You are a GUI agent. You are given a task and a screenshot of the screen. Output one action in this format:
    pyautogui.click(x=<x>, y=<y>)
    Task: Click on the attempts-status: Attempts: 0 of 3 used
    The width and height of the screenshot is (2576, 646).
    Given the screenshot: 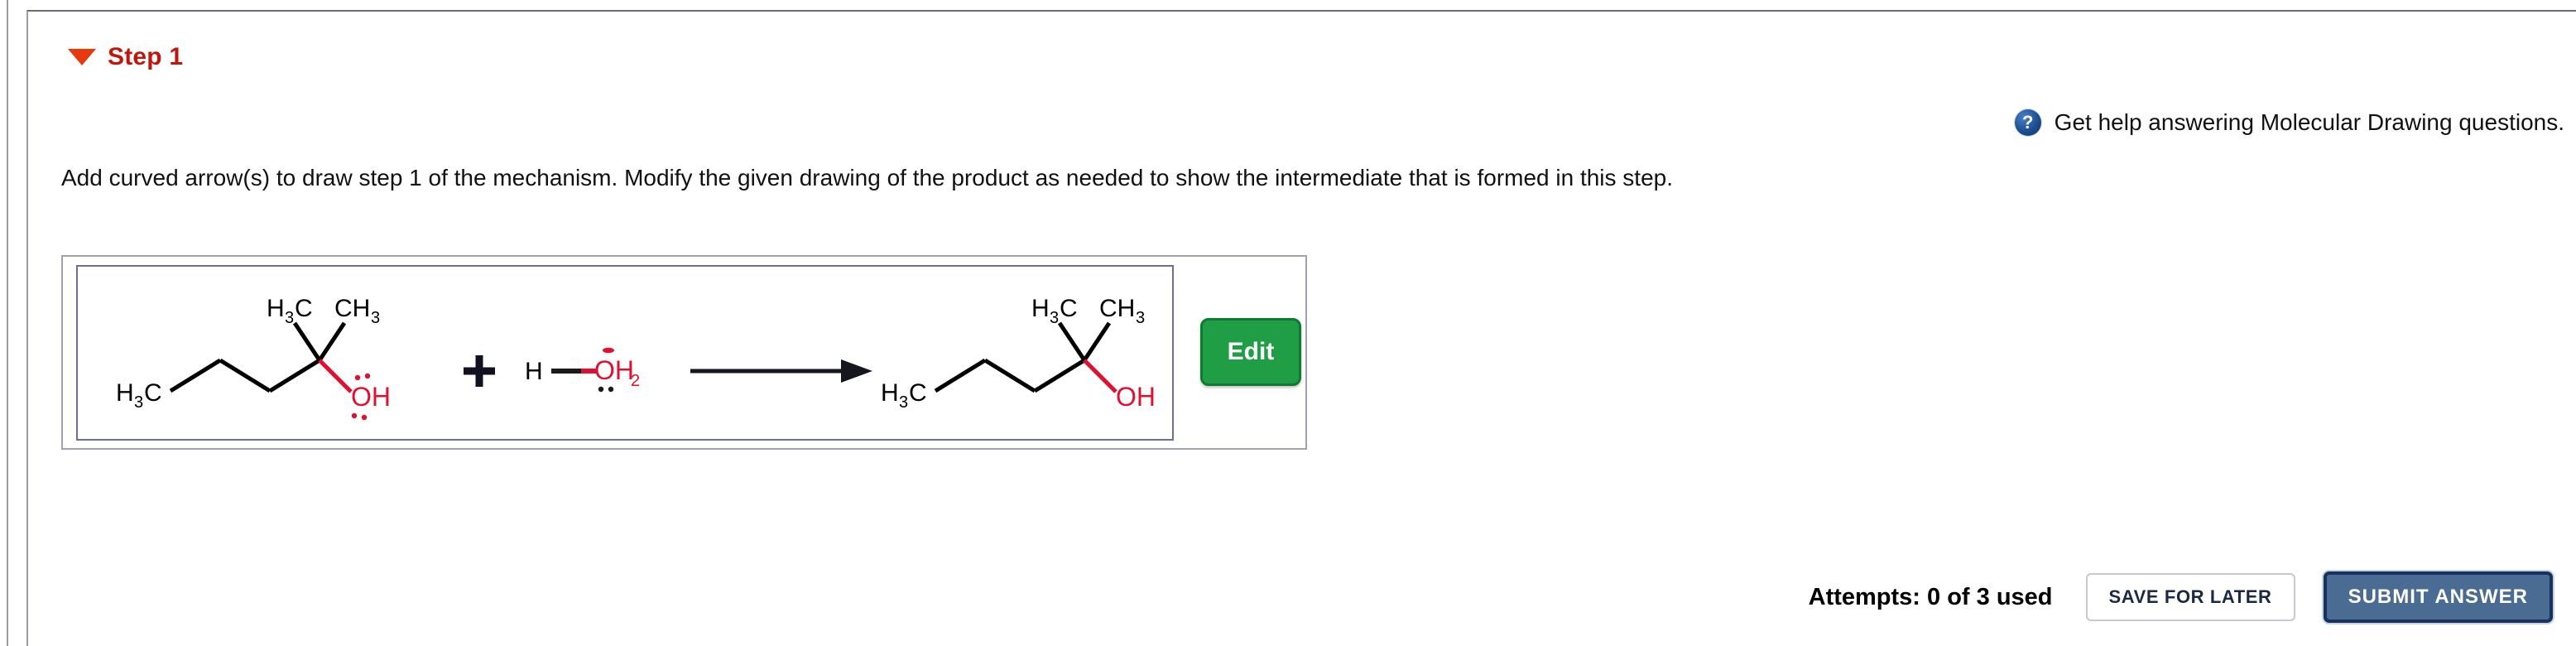 What is the action you would take?
    pyautogui.click(x=1930, y=596)
    